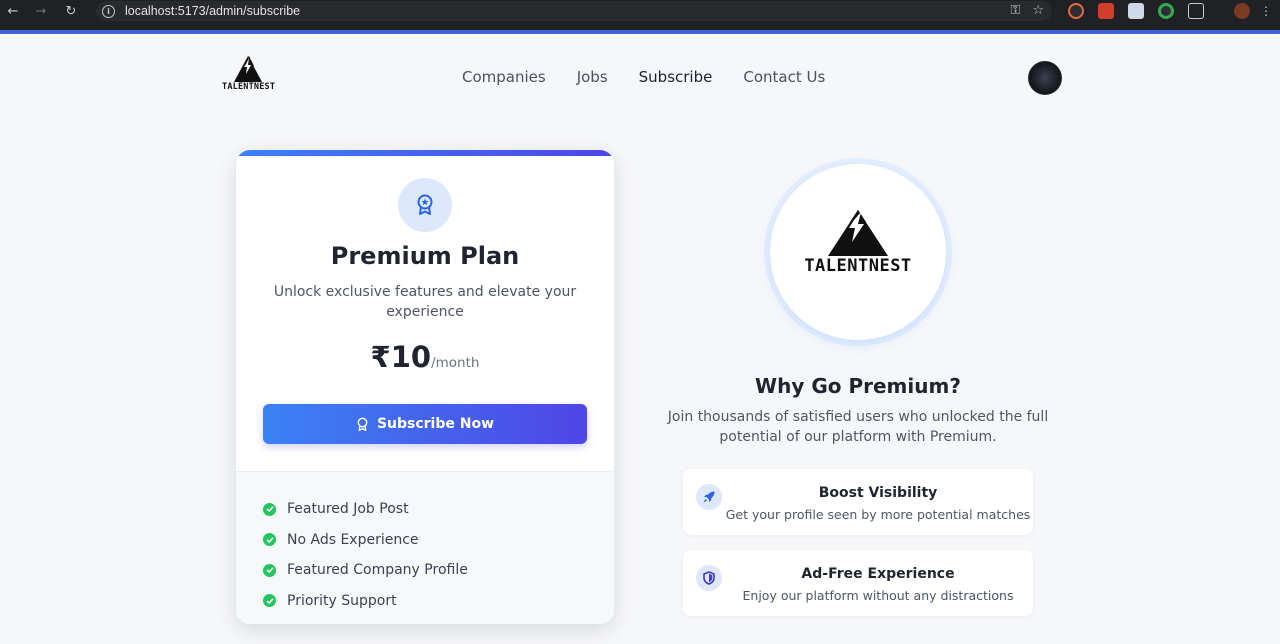  What do you see at coordinates (574, 11) in the screenshot?
I see `address-bar: i localhost:5173/admin/subscribe ⚿ ☆` at bounding box center [574, 11].